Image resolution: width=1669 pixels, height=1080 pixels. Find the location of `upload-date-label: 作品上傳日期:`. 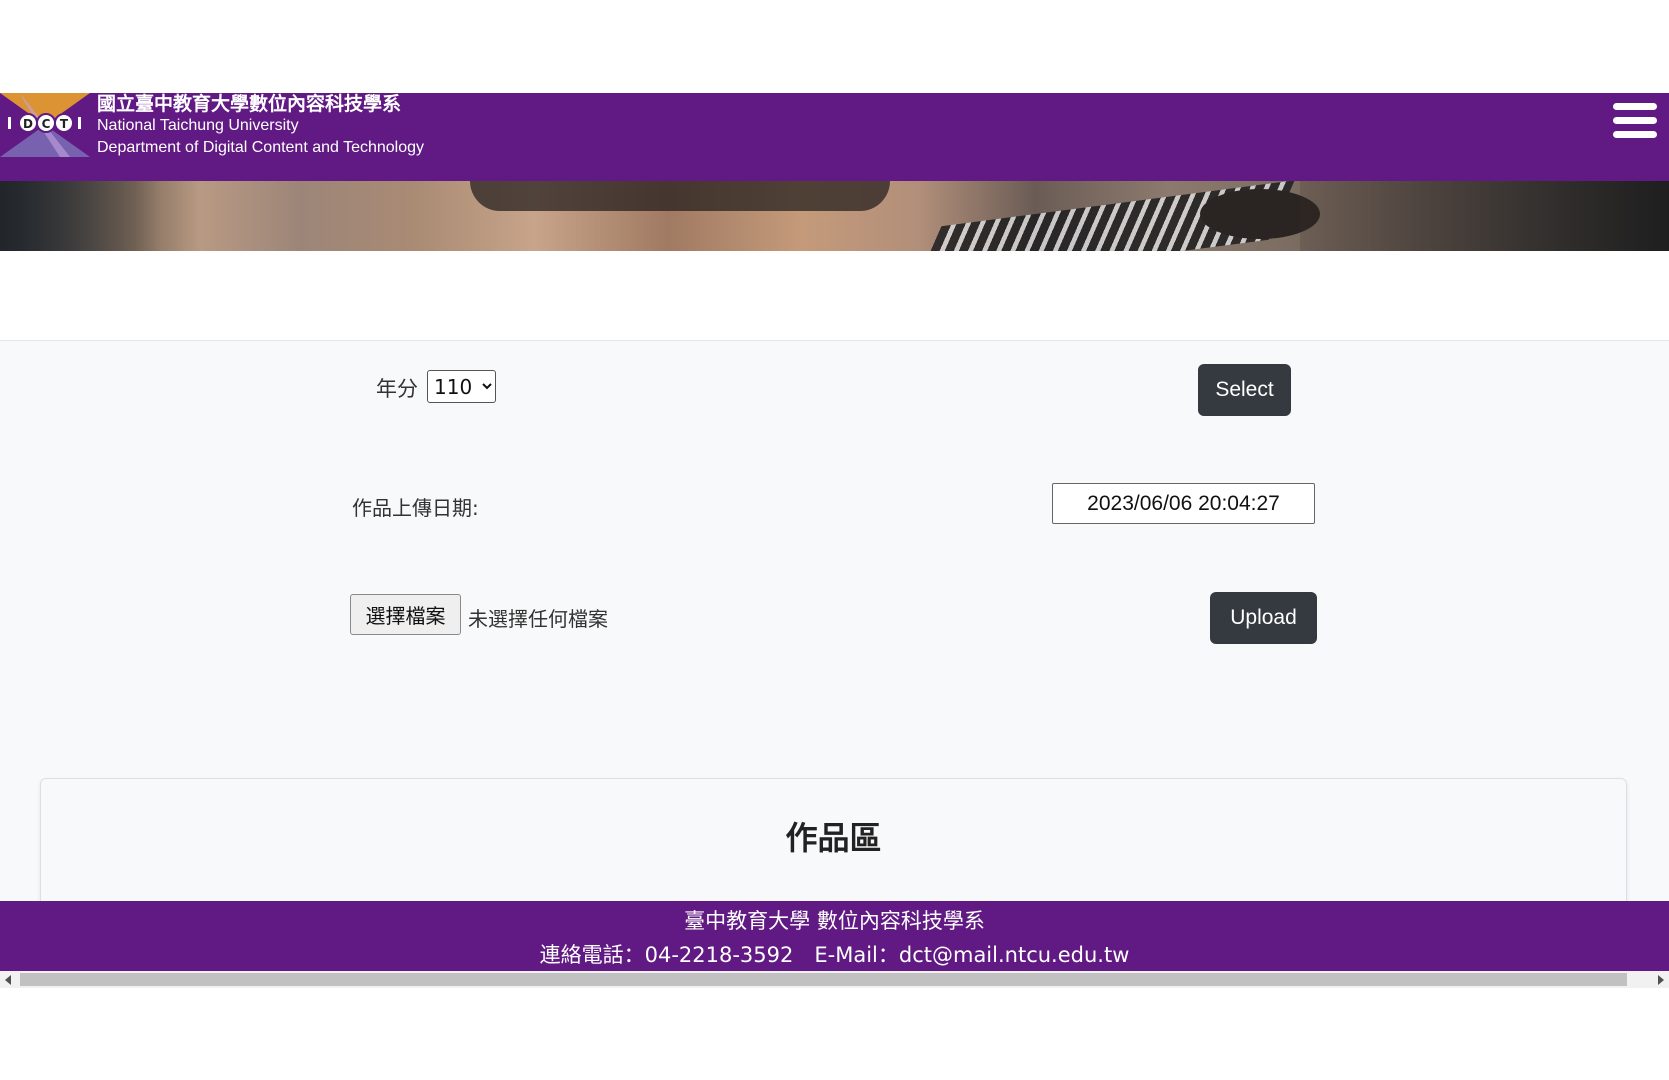

upload-date-label: 作品上傳日期: is located at coordinates (415, 508).